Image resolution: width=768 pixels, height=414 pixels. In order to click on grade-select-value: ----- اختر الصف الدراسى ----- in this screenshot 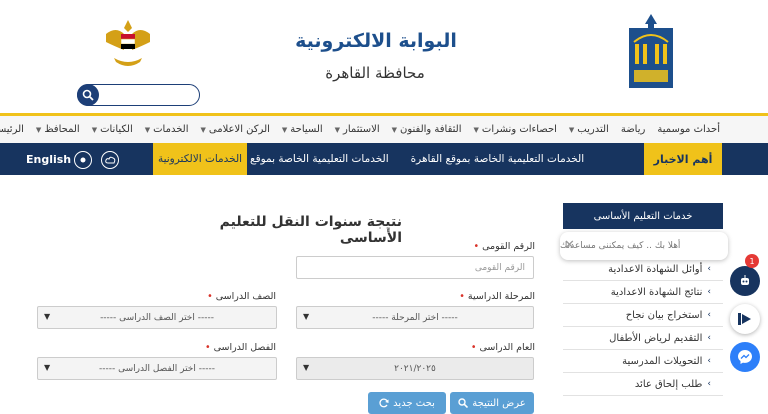, I will do `click(157, 317)`.